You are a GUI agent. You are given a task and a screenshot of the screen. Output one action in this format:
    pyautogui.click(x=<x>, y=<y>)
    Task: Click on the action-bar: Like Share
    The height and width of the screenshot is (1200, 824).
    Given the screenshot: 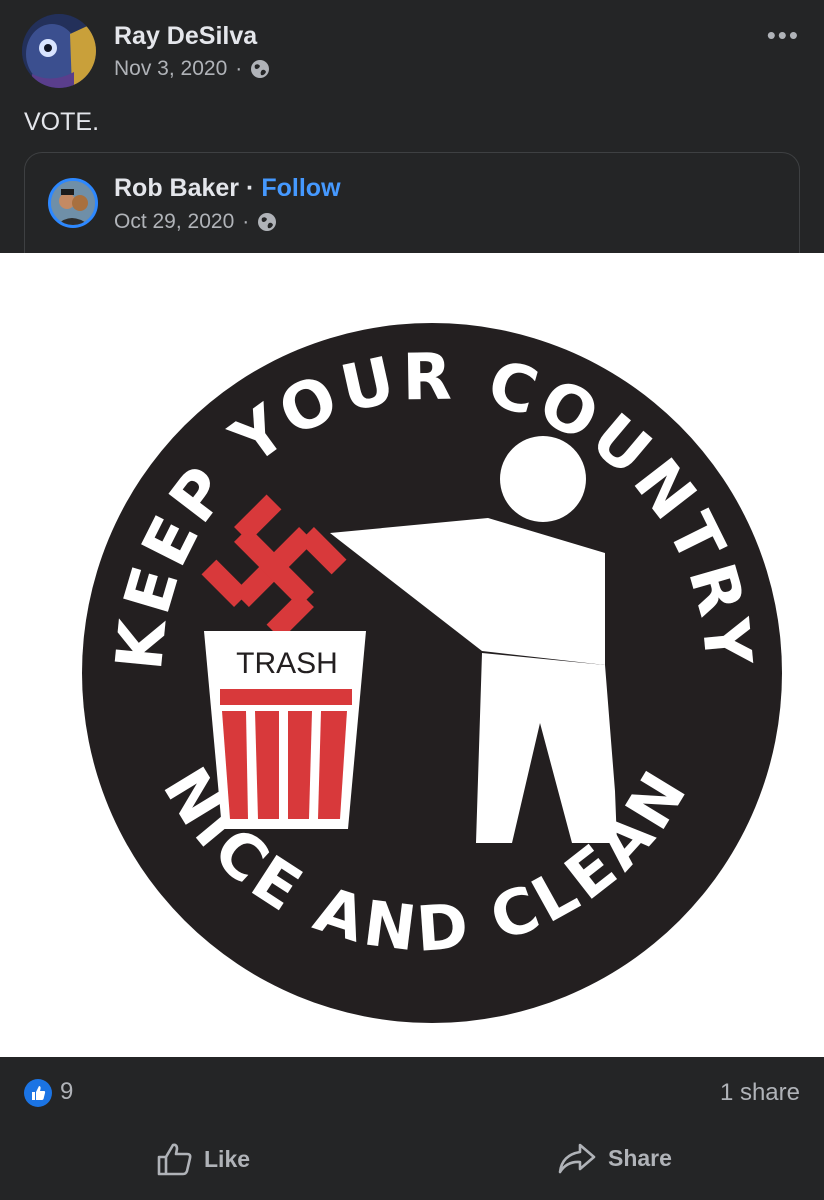 What is the action you would take?
    pyautogui.click(x=412, y=1160)
    